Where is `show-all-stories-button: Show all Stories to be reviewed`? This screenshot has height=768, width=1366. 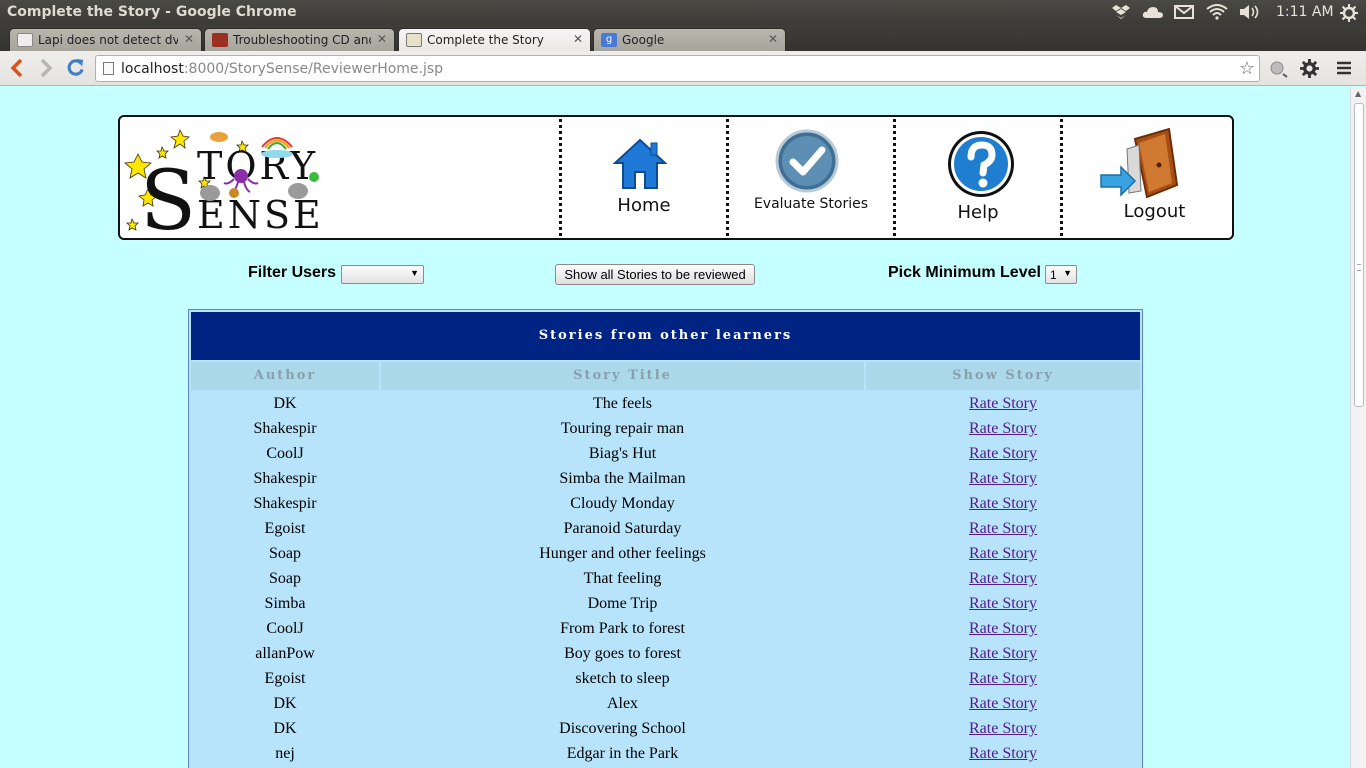 show-all-stories-button: Show all Stories to be reviewed is located at coordinates (655, 274).